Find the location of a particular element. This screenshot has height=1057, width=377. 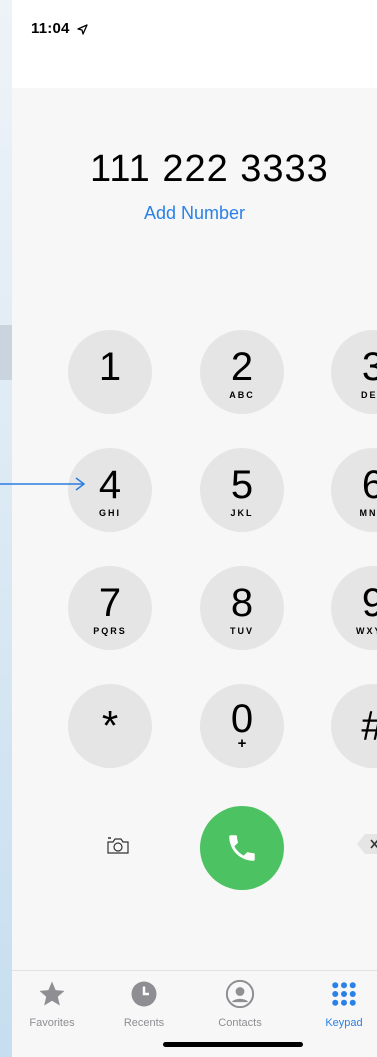

key-letters: DEF is located at coordinates (369, 395).